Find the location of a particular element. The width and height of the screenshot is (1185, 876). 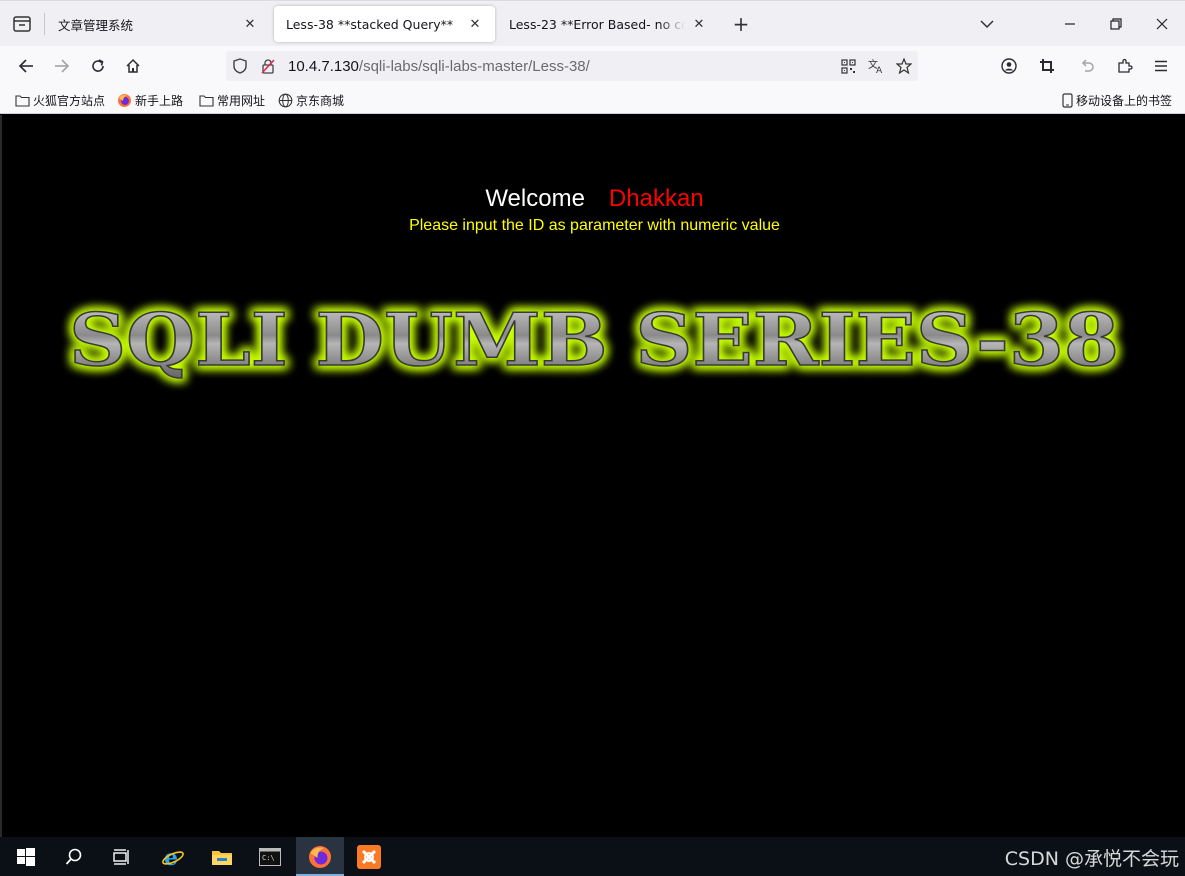

arrow-left-icon is located at coordinates (25, 66).